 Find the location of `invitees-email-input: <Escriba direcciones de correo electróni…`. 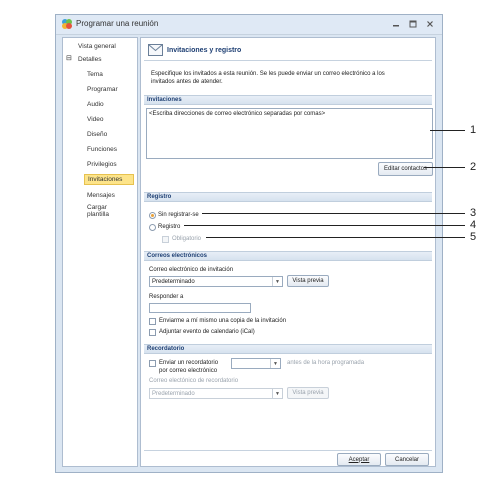

invitees-email-input: <Escriba direcciones de correo electróni… is located at coordinates (289, 133).